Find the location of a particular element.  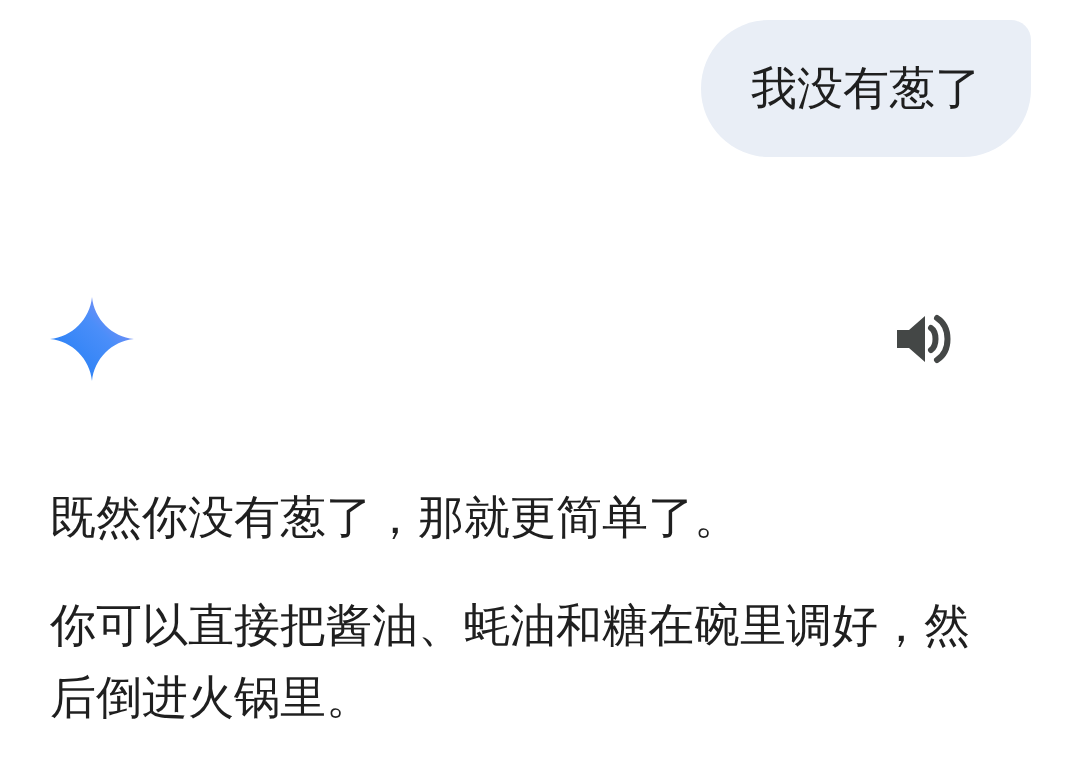

reply-paragraph: 既然你没有葱了，那就更简单了。 is located at coordinates (395, 517).